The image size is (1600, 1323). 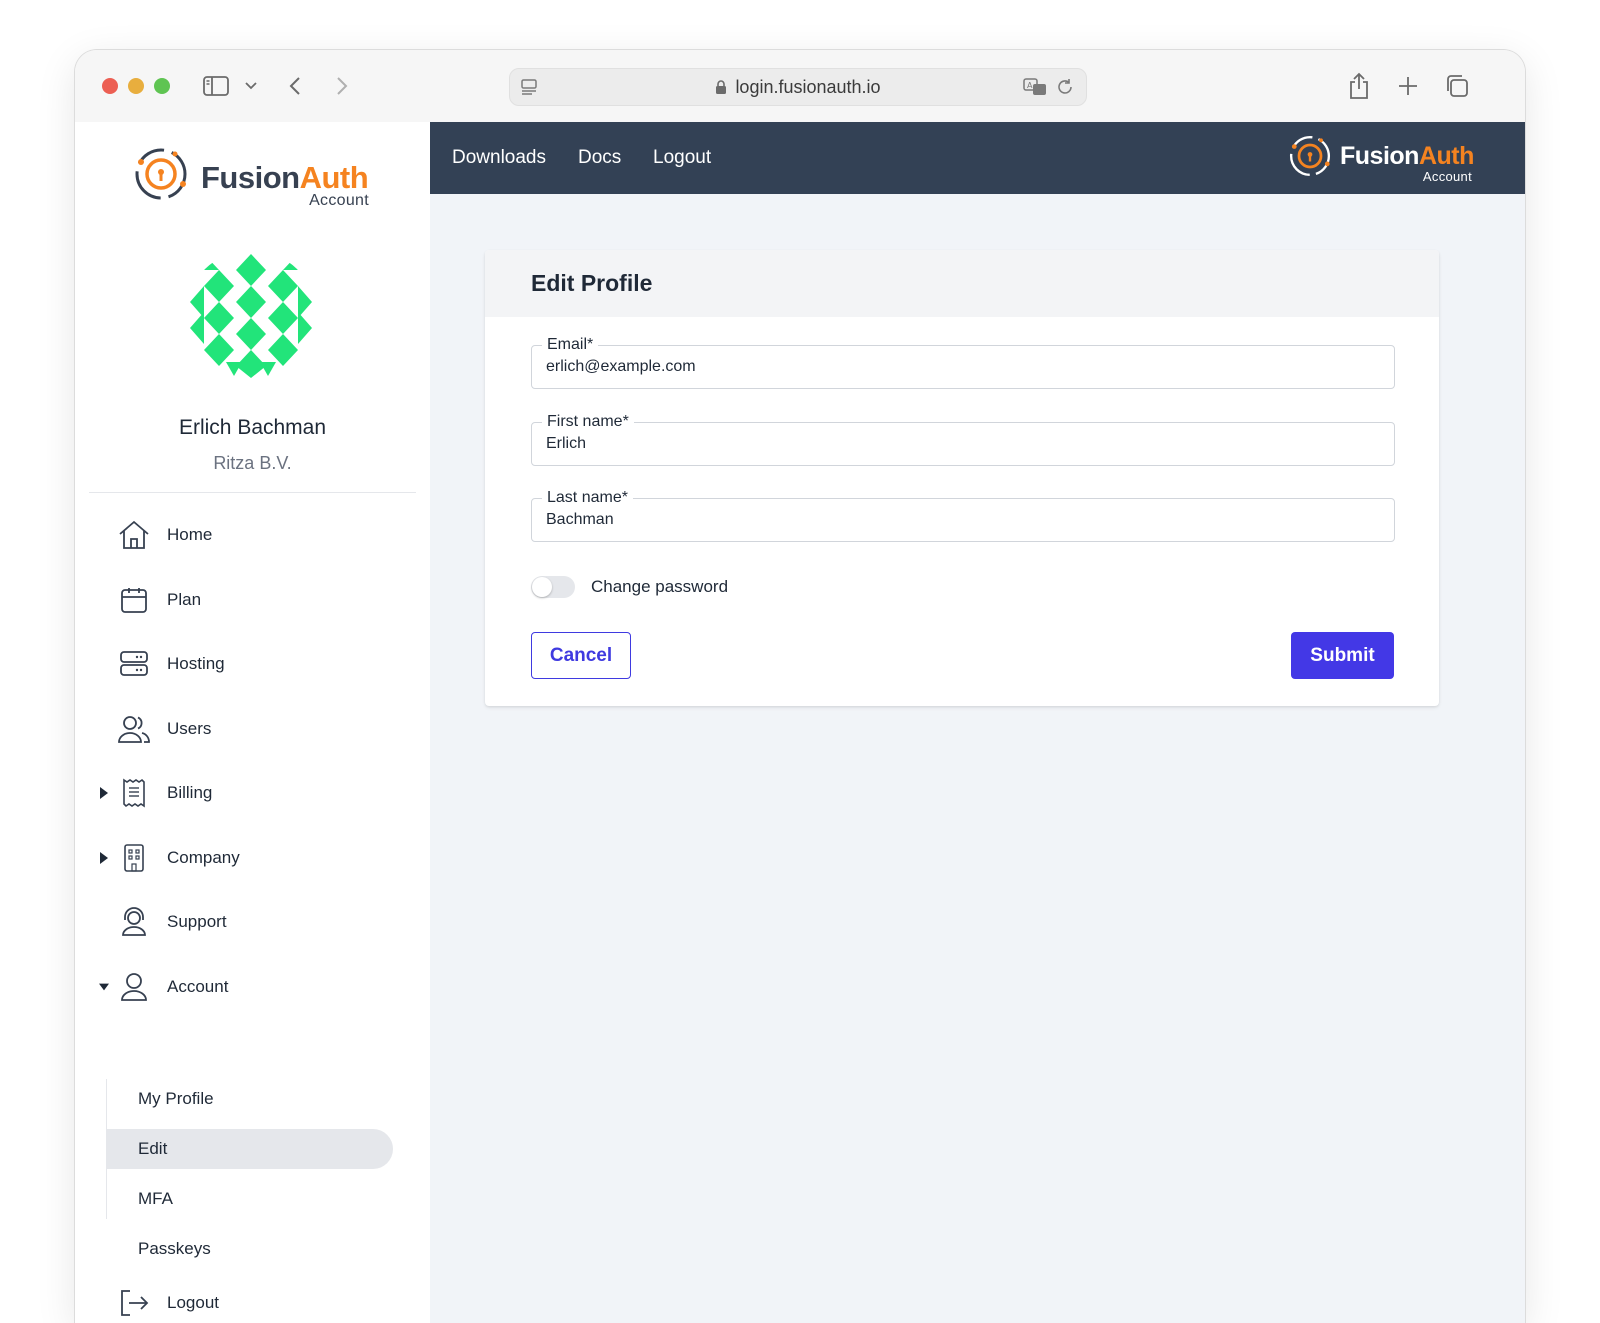 I want to click on sidebar-subitem-label: My Profile, so click(x=176, y=1098).